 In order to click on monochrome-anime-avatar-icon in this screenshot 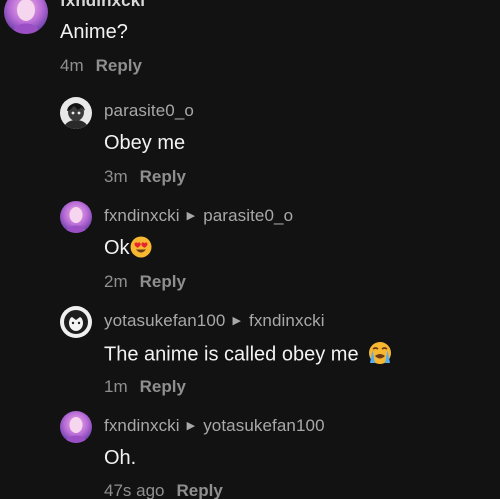, I will do `click(76, 322)`.